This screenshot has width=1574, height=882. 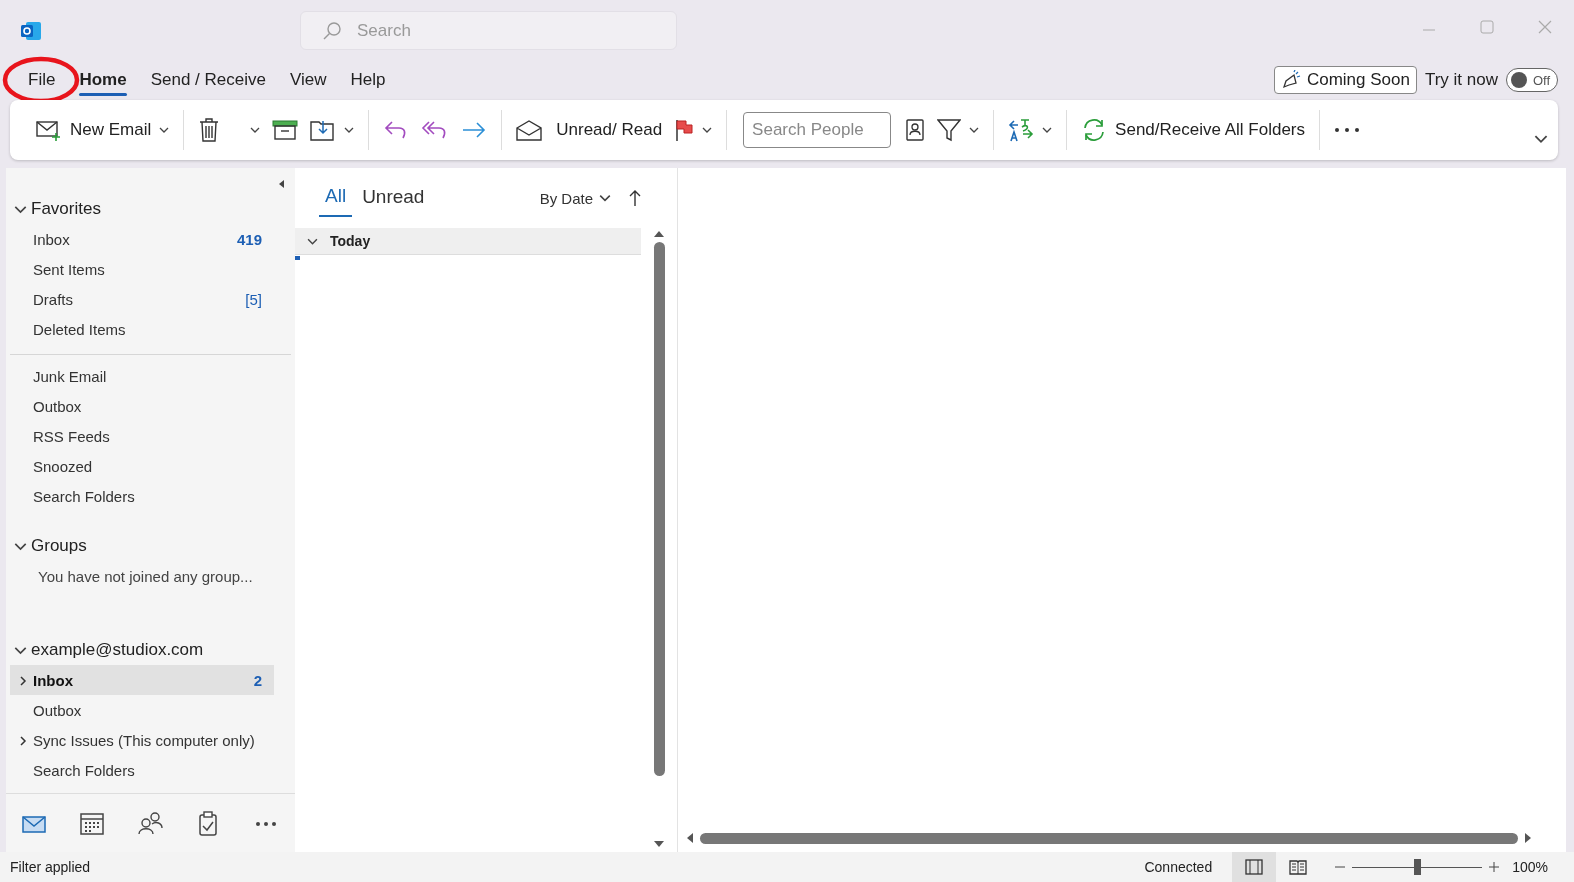 What do you see at coordinates (575, 198) in the screenshot?
I see `sort-dropdown: By Date` at bounding box center [575, 198].